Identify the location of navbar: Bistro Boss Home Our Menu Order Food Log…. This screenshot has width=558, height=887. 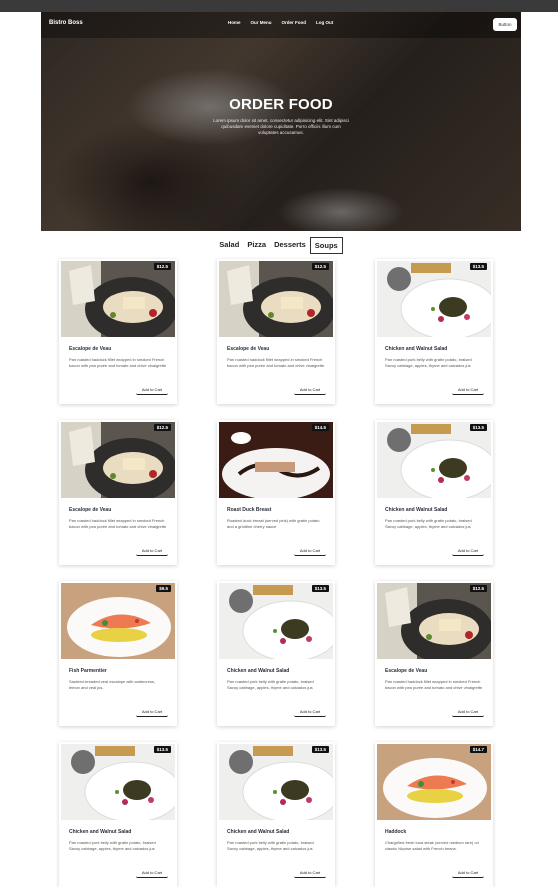
(281, 25).